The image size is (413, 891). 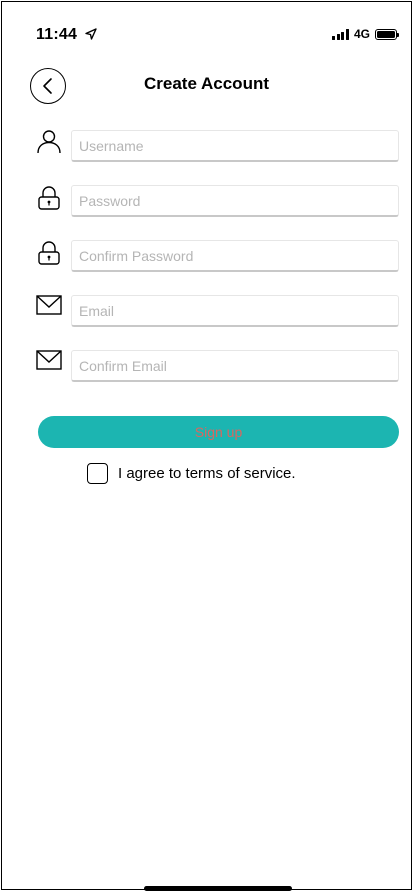 I want to click on password-row, so click(x=218, y=201).